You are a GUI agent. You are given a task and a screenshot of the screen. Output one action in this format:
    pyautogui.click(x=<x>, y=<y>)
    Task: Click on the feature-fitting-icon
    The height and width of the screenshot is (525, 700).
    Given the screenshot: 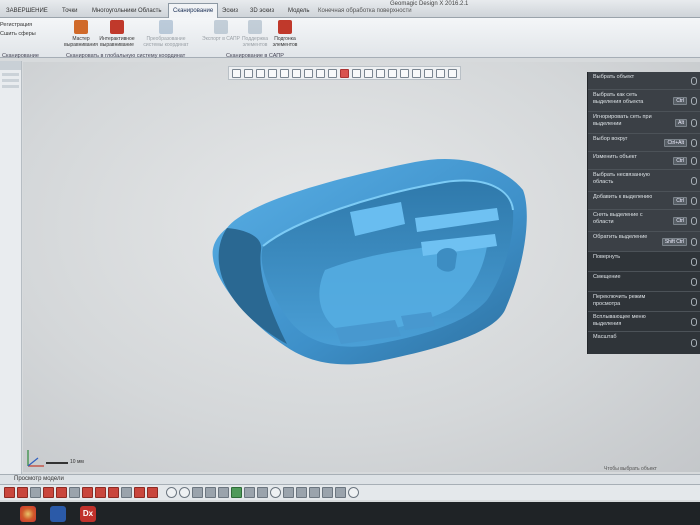 What is the action you would take?
    pyautogui.click(x=285, y=27)
    